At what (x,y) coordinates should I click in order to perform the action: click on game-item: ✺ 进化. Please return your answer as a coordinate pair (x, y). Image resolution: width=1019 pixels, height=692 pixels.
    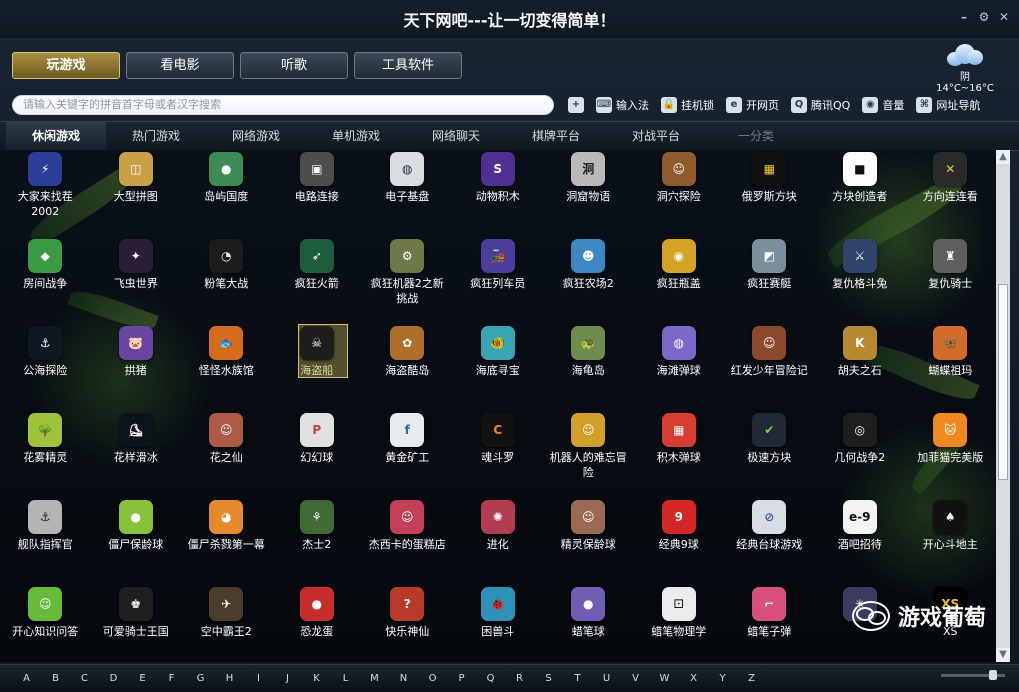
    Looking at the image, I should click on (498, 541).